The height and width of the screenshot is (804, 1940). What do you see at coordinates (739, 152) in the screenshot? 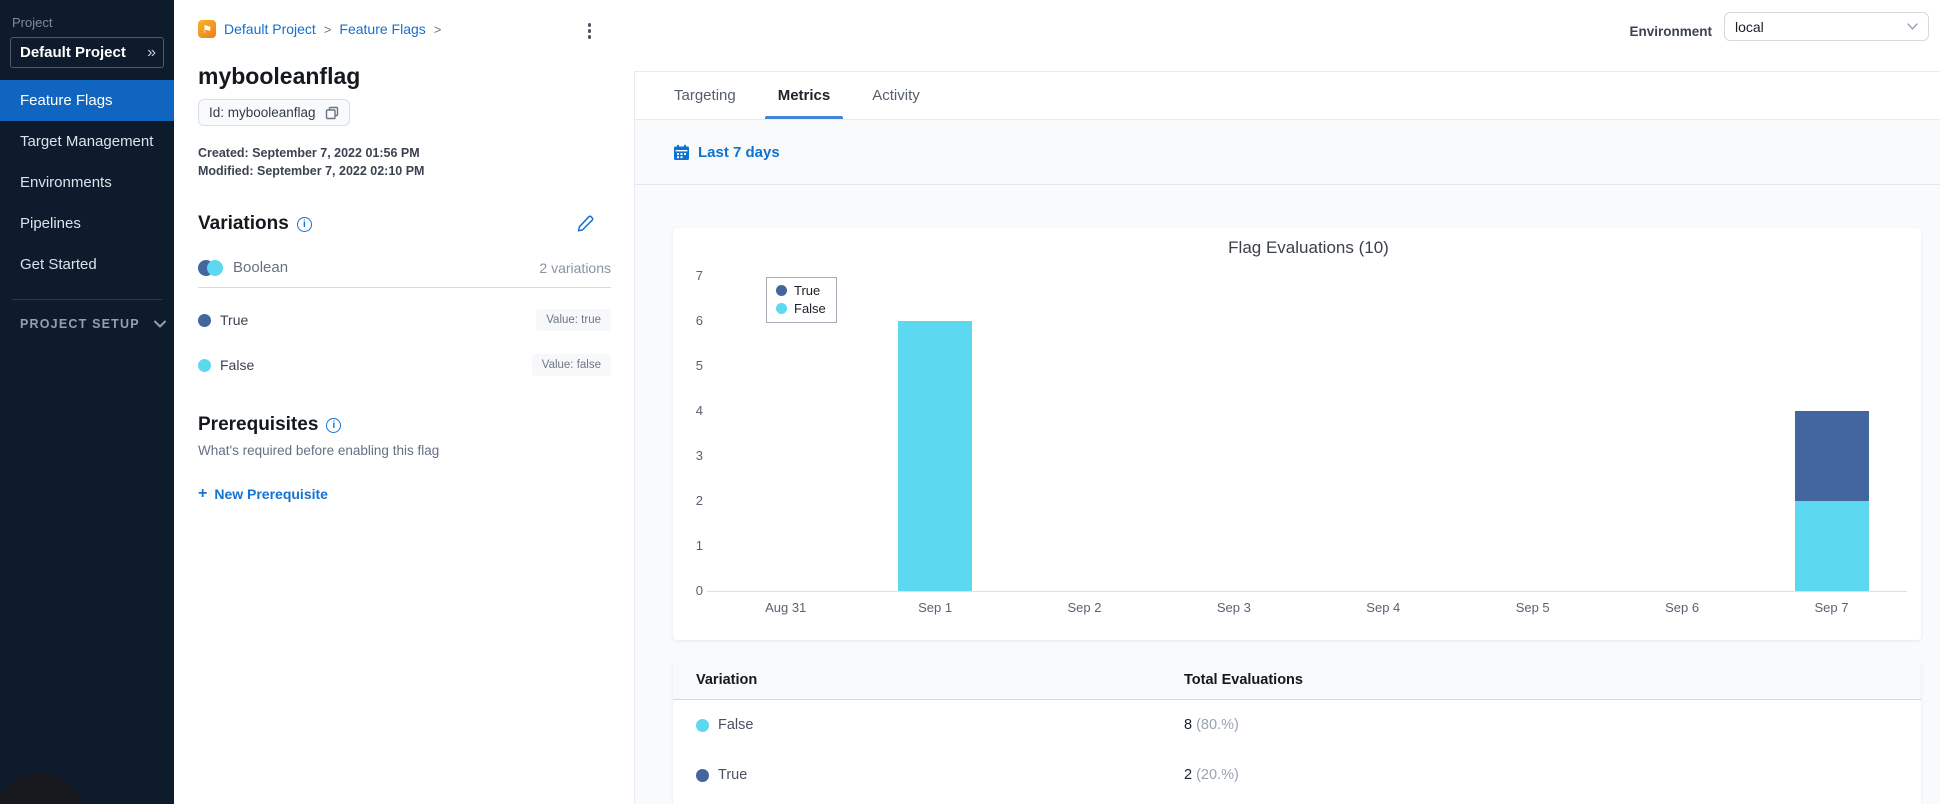
I see `date-range-label: Last 7 days` at bounding box center [739, 152].